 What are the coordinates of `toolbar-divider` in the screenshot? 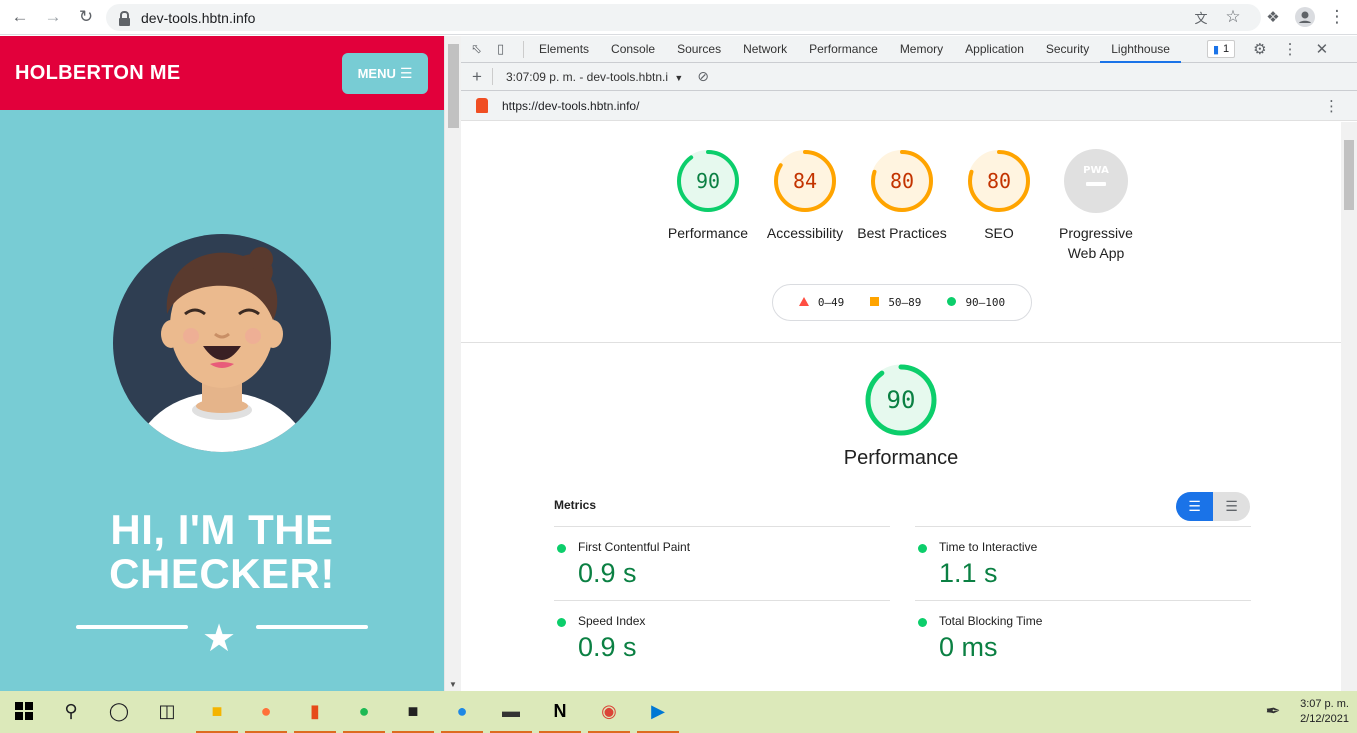 It's located at (492, 76).